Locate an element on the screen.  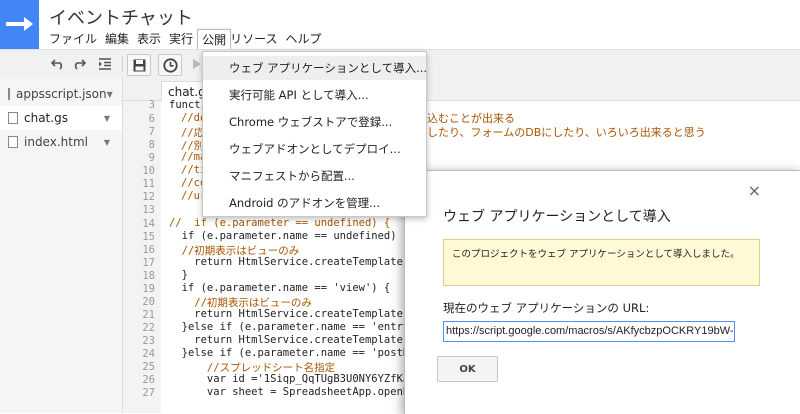
arrow-right-icon is located at coordinates (19, 24).